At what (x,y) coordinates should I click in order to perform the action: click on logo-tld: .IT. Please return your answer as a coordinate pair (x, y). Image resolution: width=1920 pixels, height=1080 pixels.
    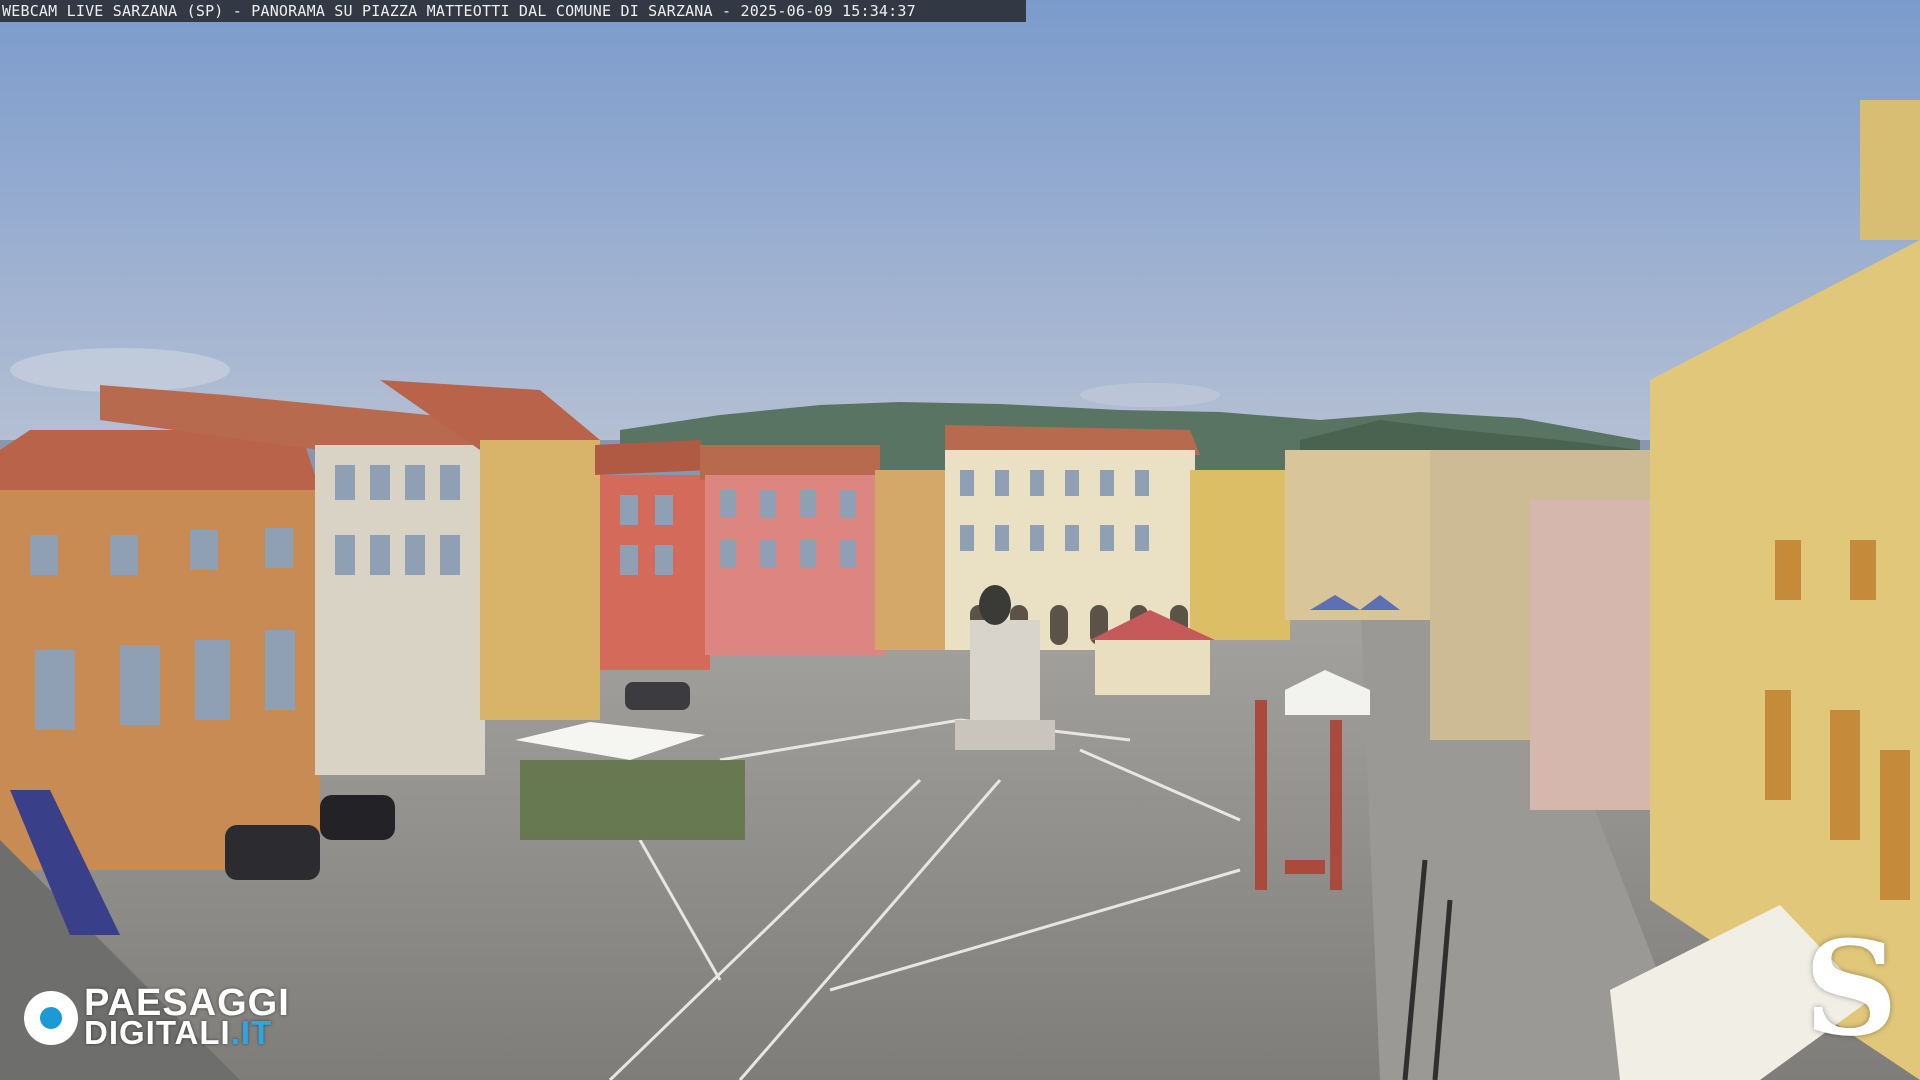
    Looking at the image, I should click on (251, 1032).